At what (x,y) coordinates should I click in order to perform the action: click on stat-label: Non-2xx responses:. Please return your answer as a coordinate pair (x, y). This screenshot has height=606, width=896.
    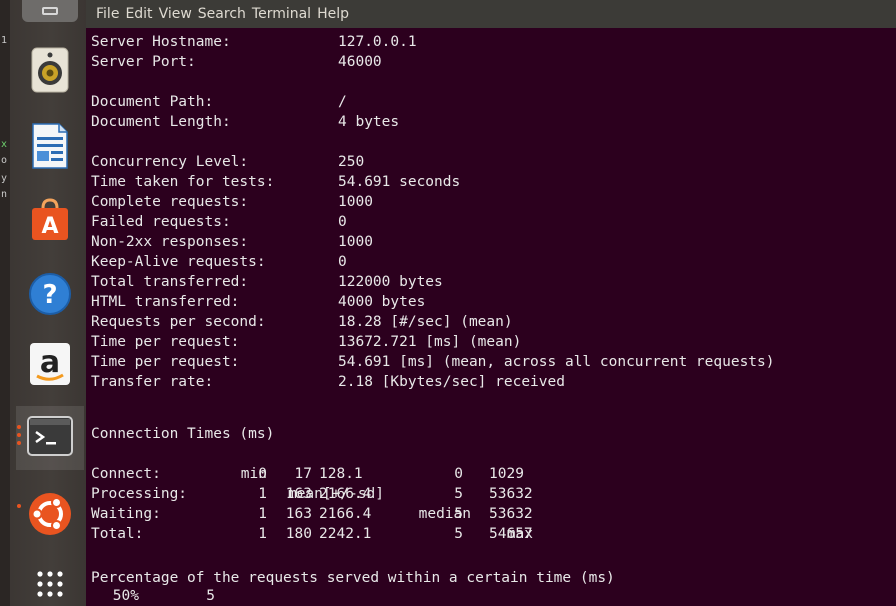
    Looking at the image, I should click on (170, 242).